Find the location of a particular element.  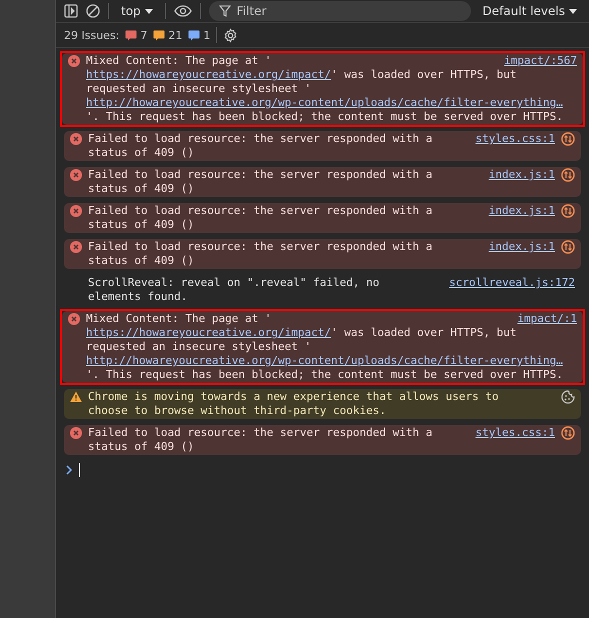

context-dropdown: top is located at coordinates (137, 11).